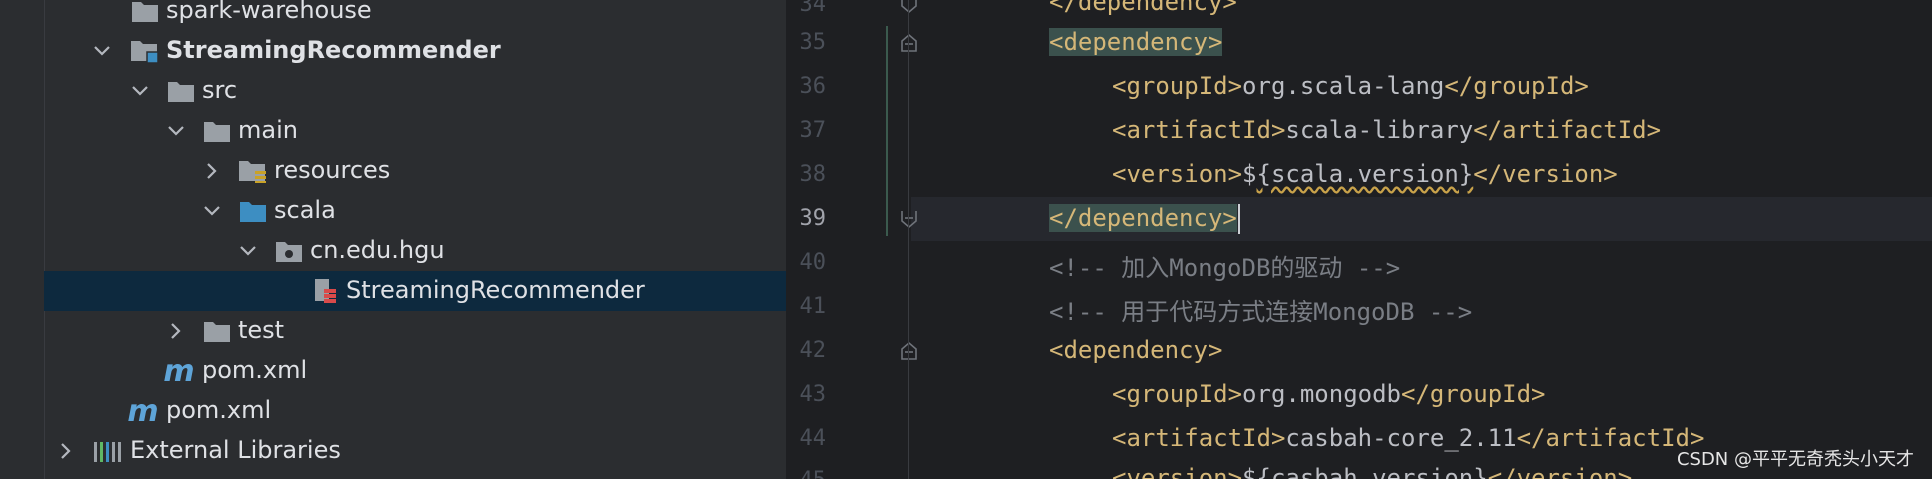  I want to click on xml-tag: </dependency>, so click(1143, 8).